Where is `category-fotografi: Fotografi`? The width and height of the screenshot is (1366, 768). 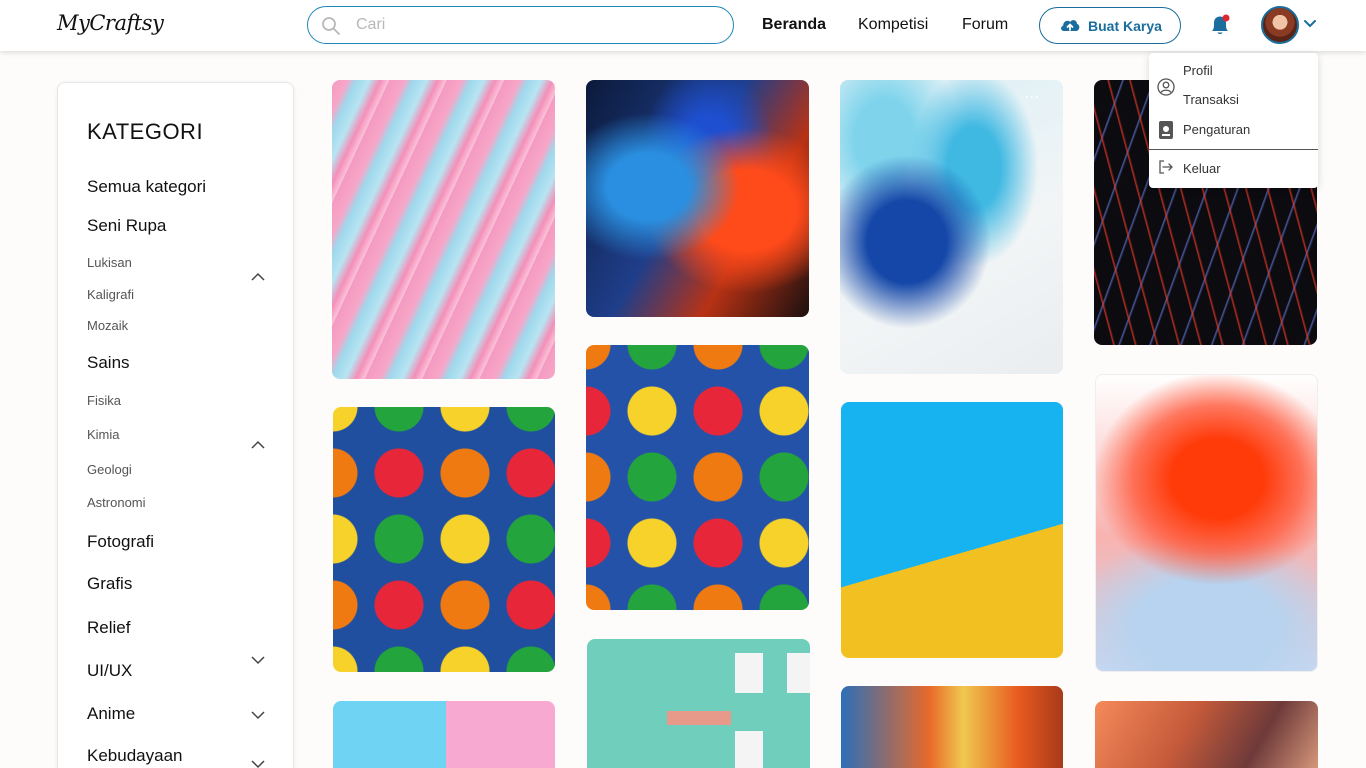
category-fotografi: Fotografi is located at coordinates (120, 542).